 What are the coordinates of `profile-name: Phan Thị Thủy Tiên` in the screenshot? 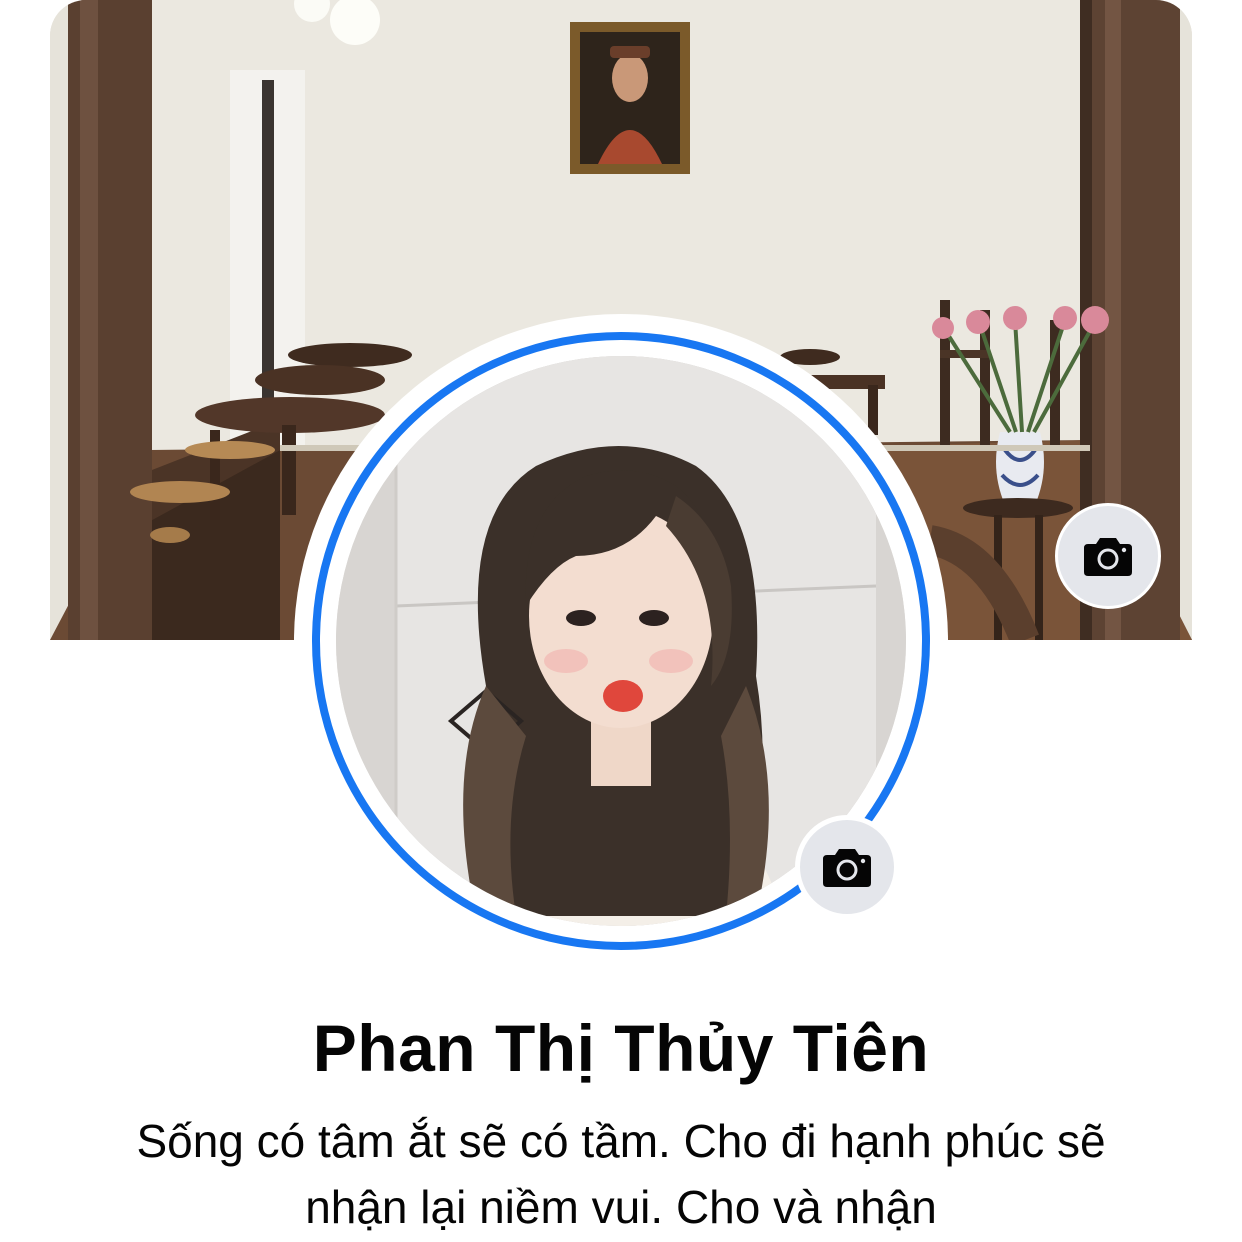 It's located at (621, 1048).